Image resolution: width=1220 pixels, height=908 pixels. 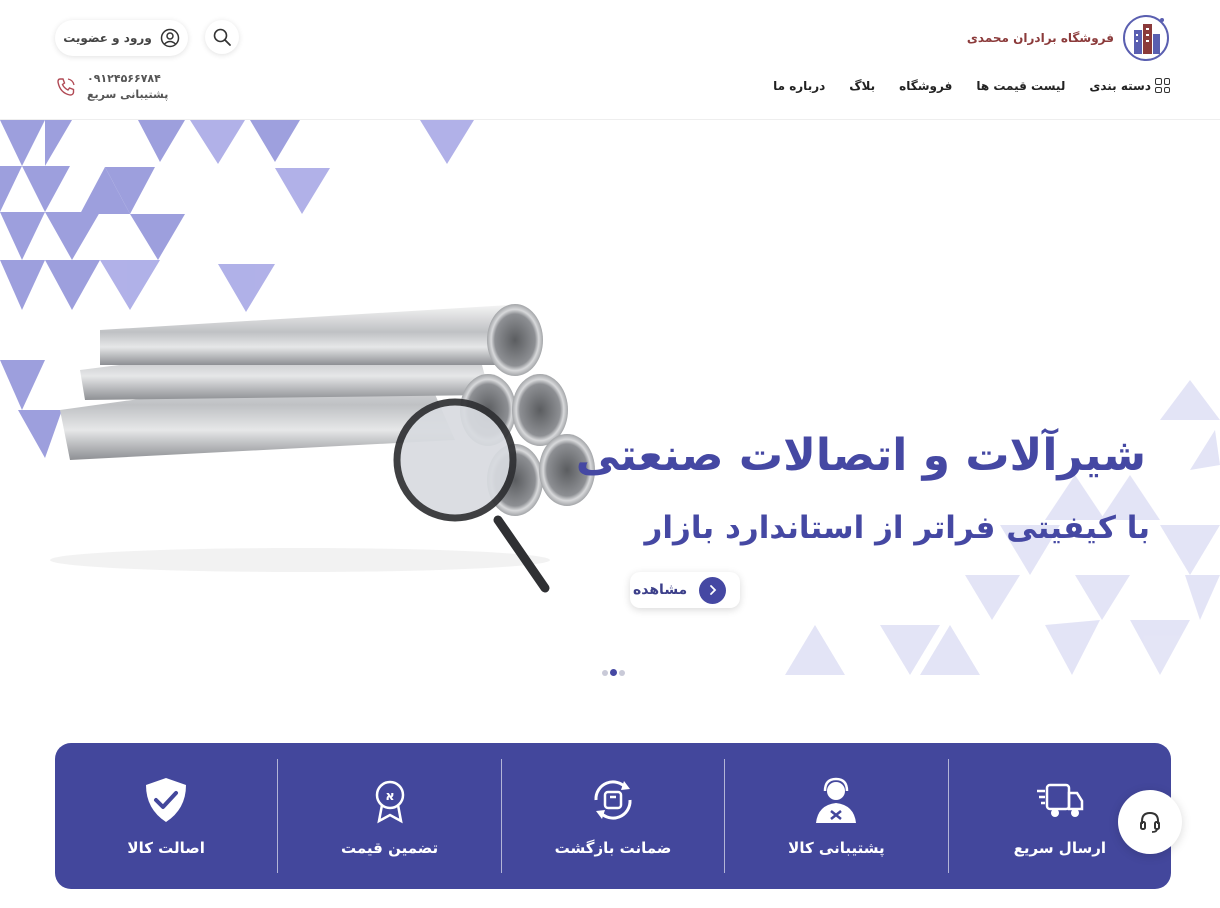 I want to click on shield-check-icon, so click(x=166, y=800).